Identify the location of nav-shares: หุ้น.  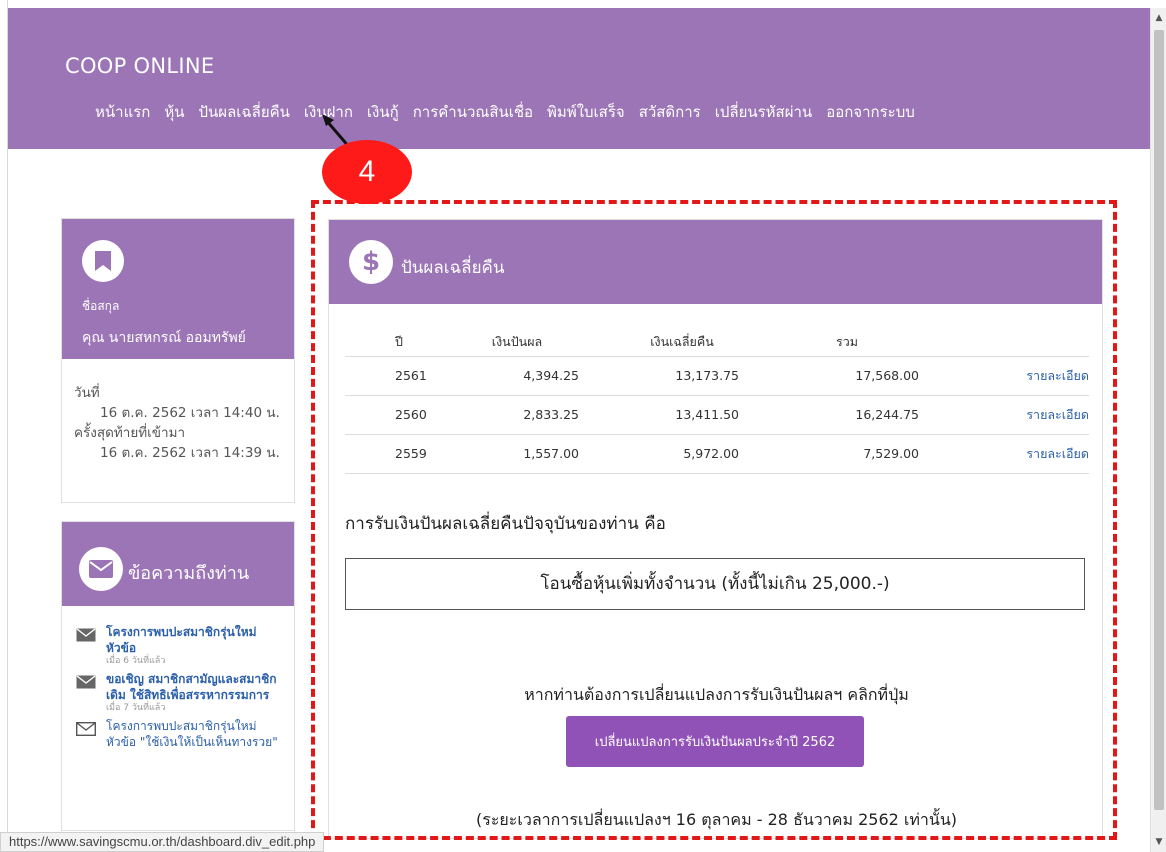
(174, 112).